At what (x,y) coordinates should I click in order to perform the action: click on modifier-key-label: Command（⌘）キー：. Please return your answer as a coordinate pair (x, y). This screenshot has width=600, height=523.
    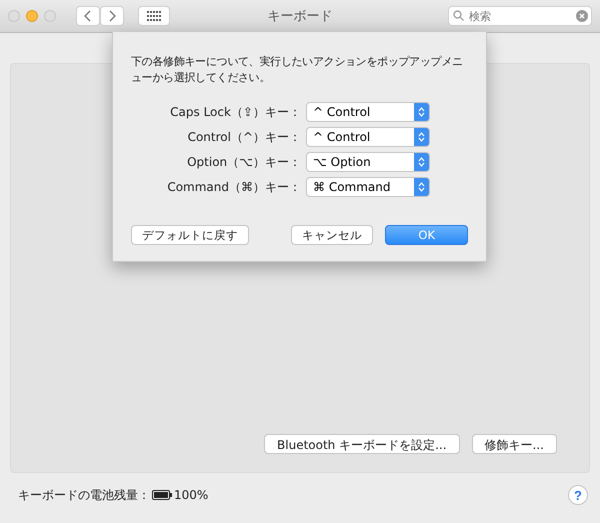
    Looking at the image, I should click on (233, 187).